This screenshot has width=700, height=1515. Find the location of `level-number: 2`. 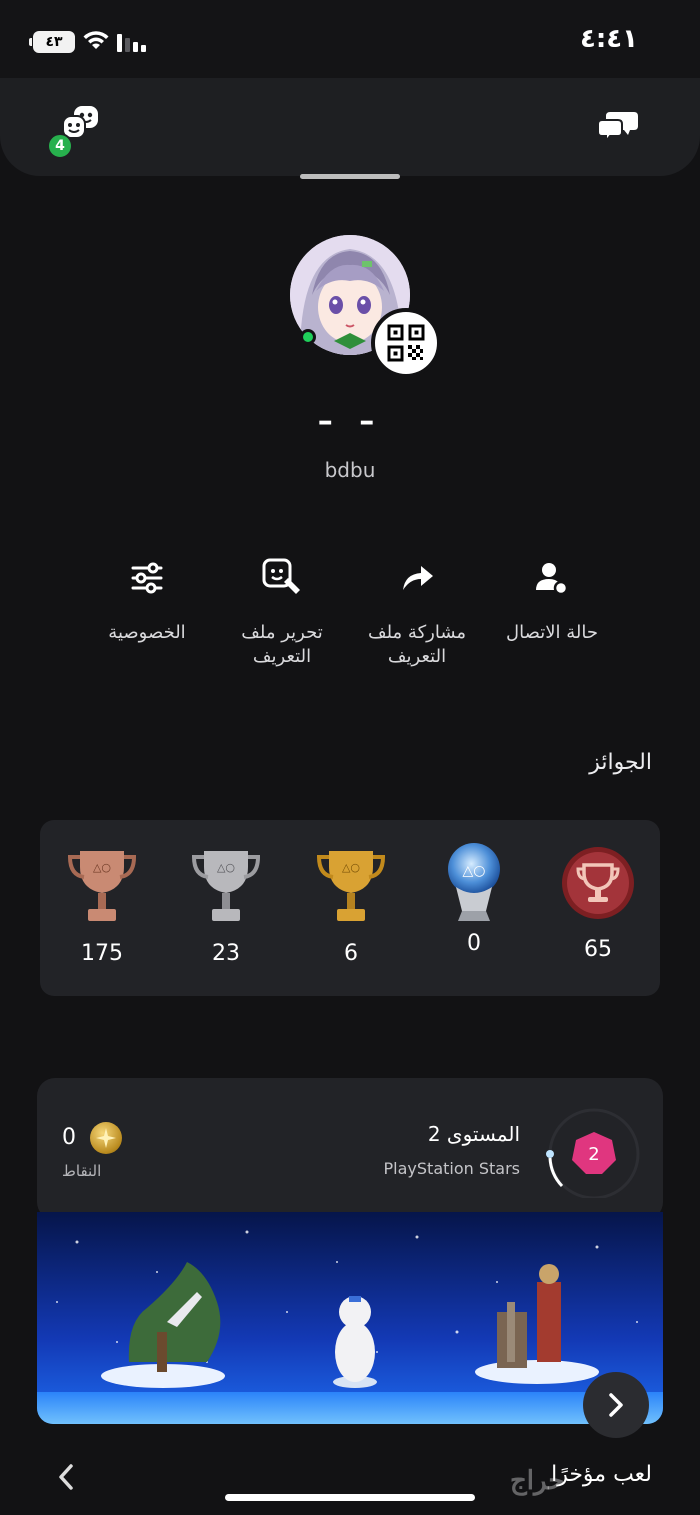

level-number: 2 is located at coordinates (593, 1154).